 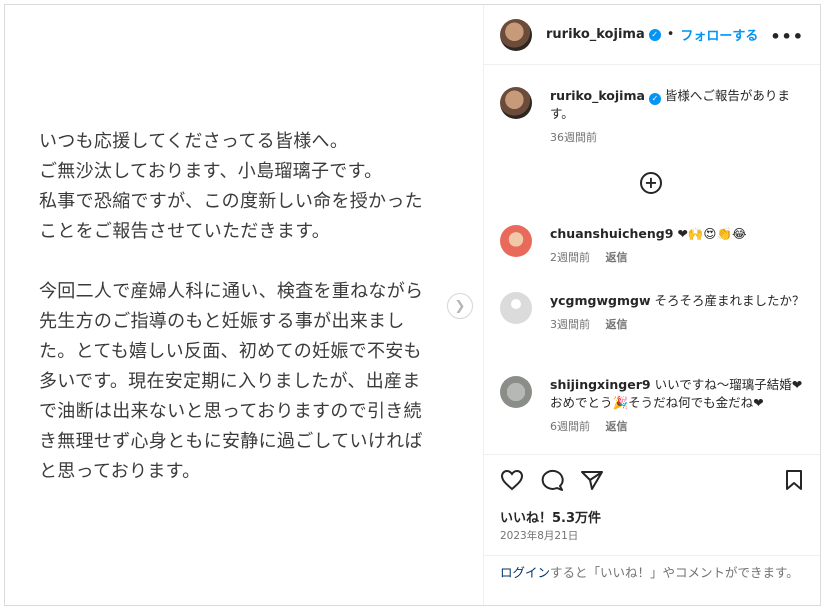 I want to click on comment-item: chuanshuicheng9 ❤🙌😍👏😂 2週間前 返信, so click(x=654, y=246).